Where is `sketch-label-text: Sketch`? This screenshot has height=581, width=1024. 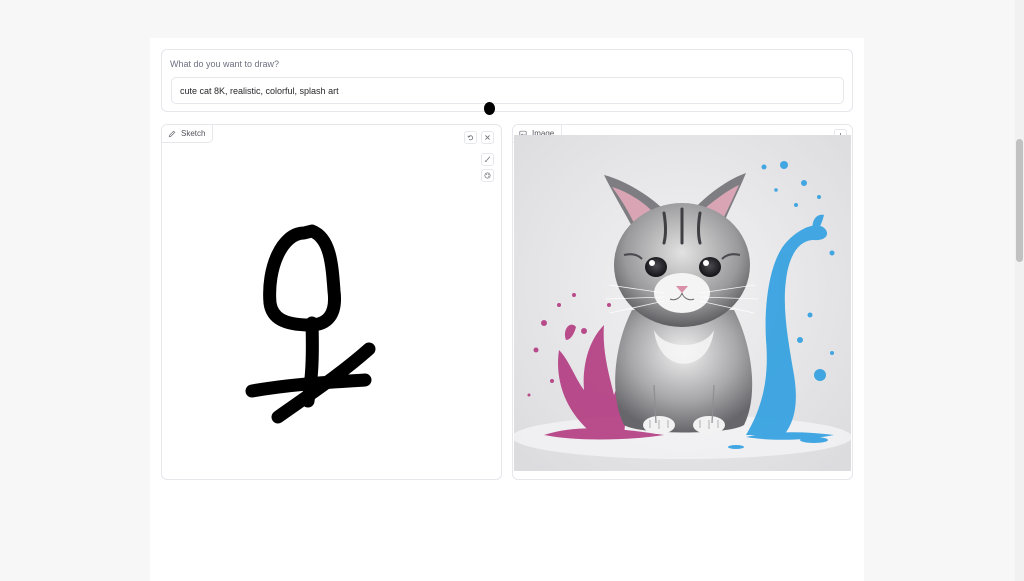 sketch-label-text: Sketch is located at coordinates (193, 133).